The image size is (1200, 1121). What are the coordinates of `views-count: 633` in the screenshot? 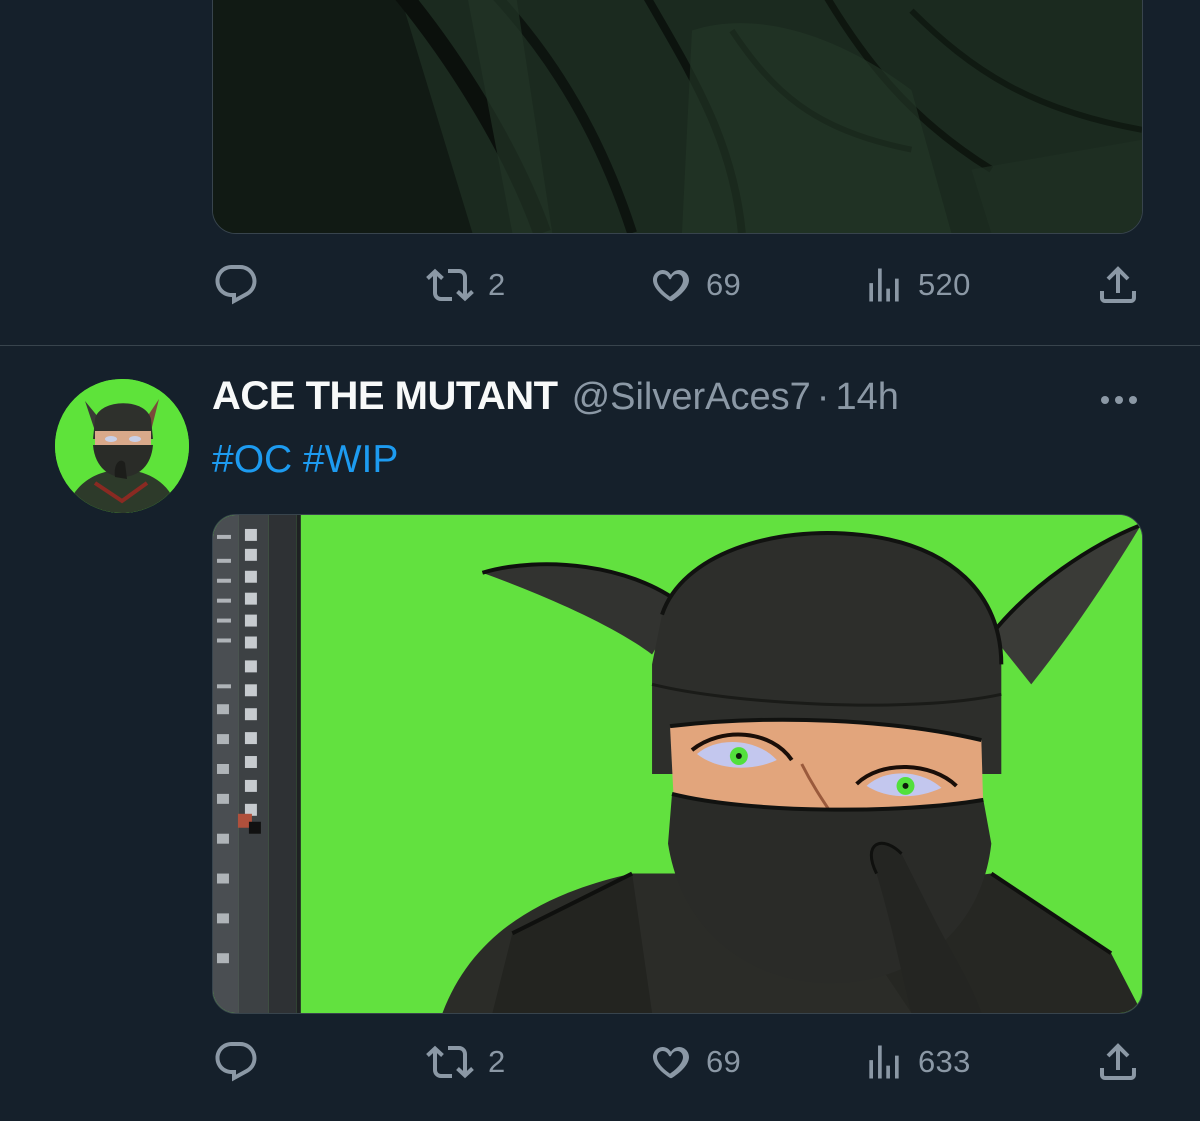 It's located at (944, 1061).